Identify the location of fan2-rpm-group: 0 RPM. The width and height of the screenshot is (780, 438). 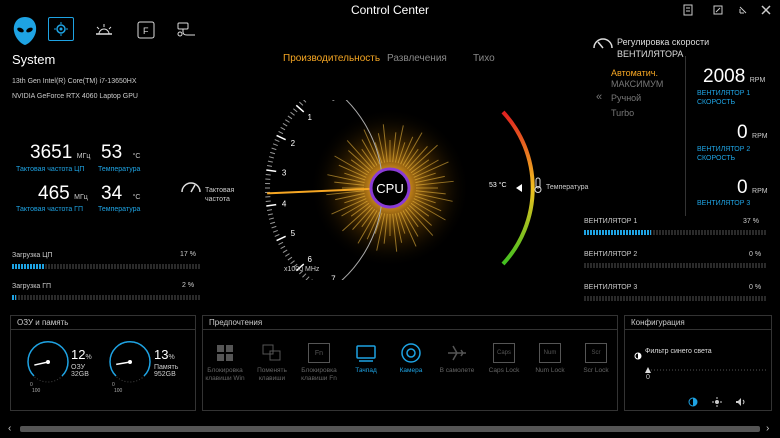
(752, 133).